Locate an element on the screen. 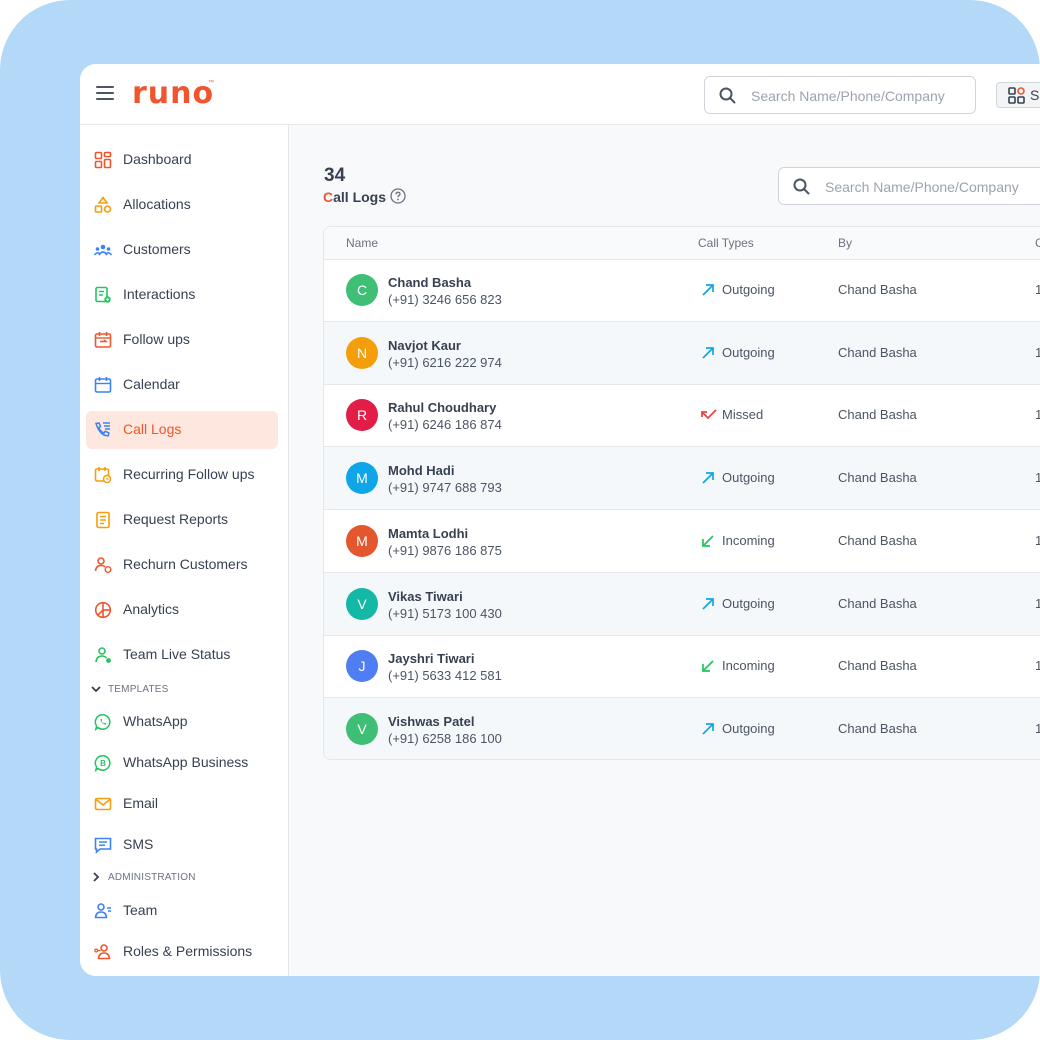  contact-phone: (+91) 3246 656 823 is located at coordinates (445, 299).